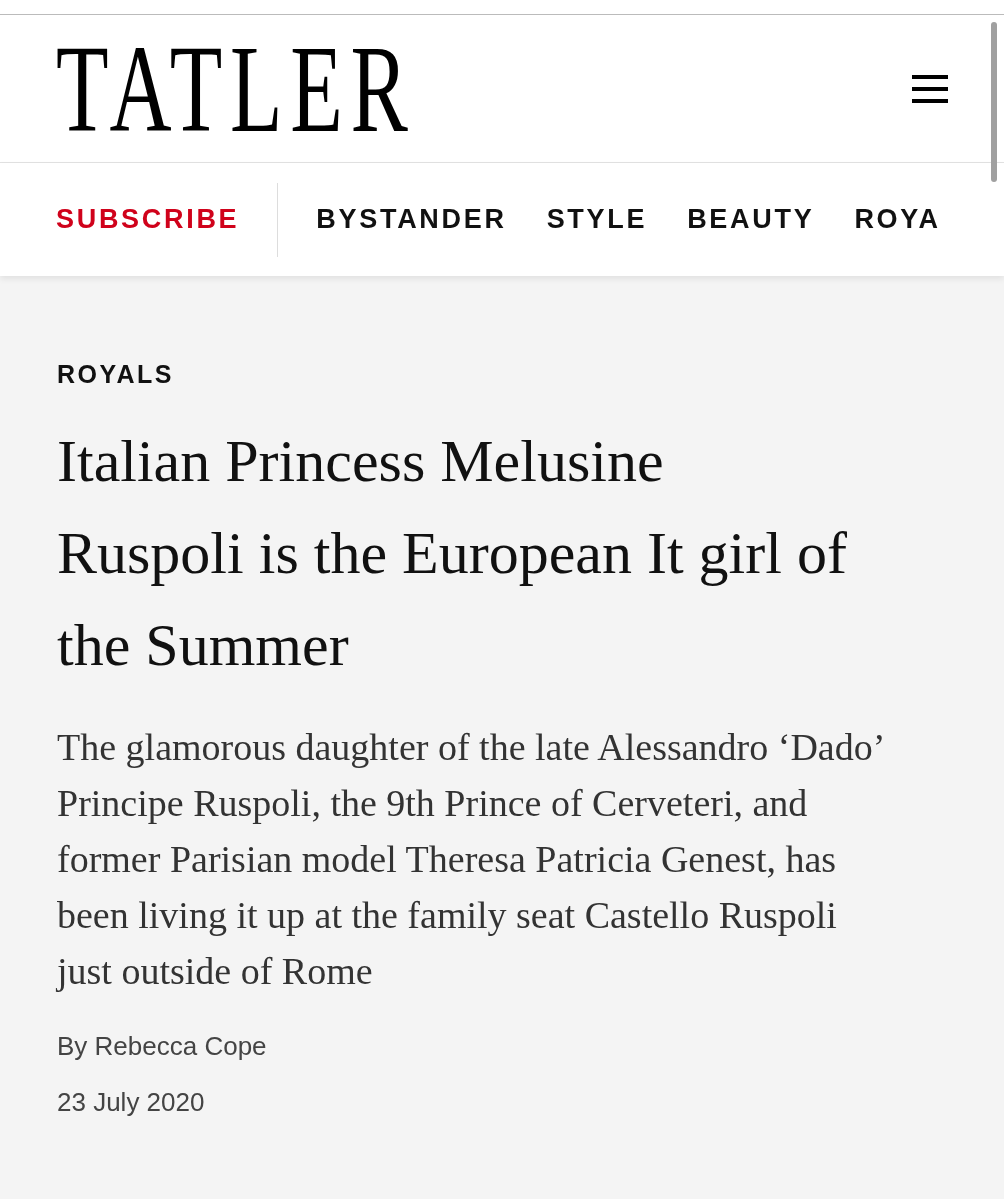 The width and height of the screenshot is (1004, 1199). What do you see at coordinates (236, 88) in the screenshot?
I see `logo: TATLER` at bounding box center [236, 88].